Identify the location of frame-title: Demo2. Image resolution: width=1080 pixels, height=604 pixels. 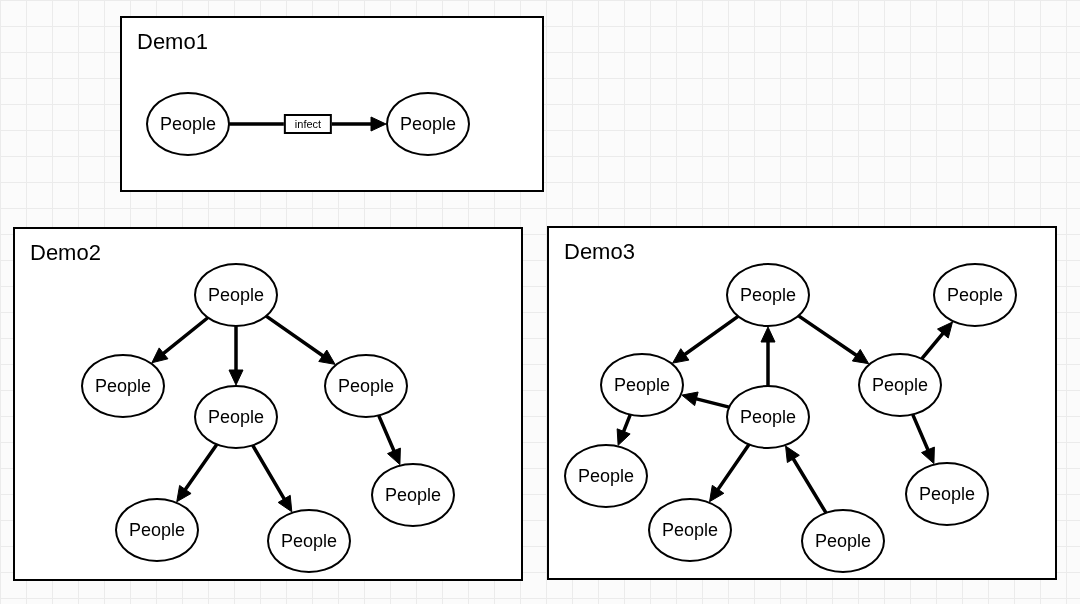
(65, 252).